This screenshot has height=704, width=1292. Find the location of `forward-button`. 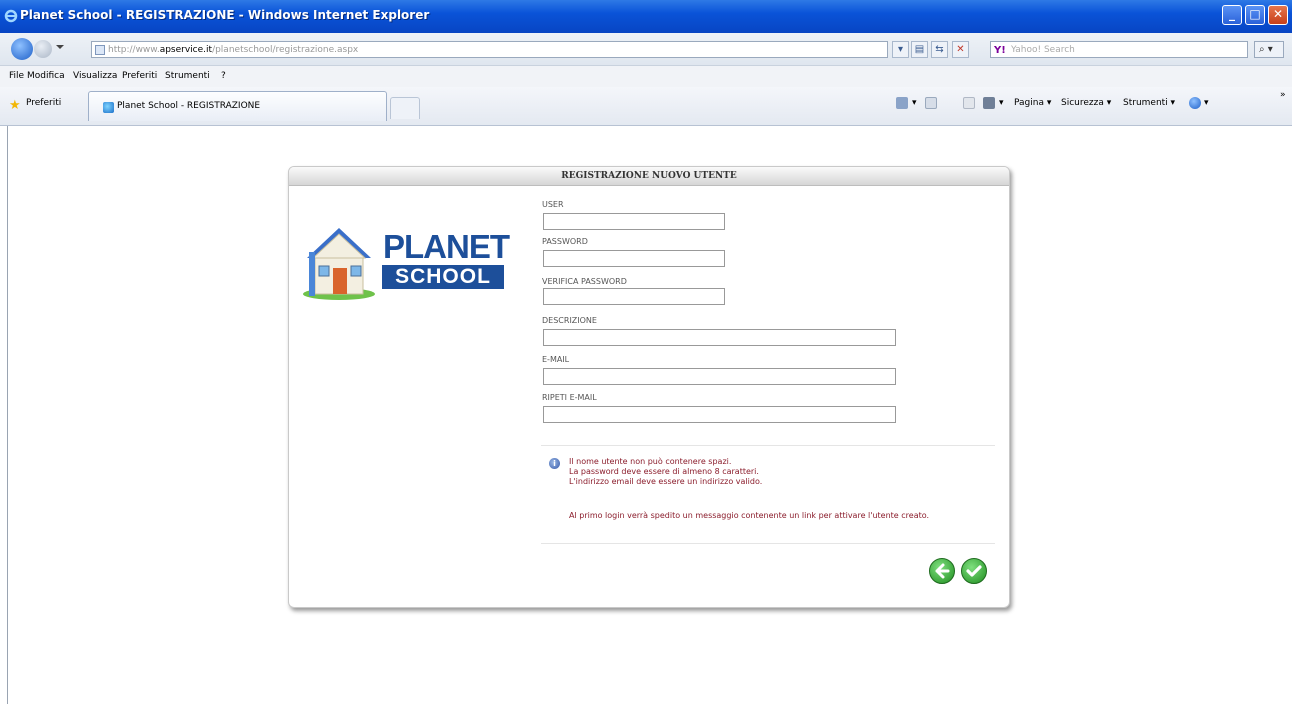

forward-button is located at coordinates (43, 49).